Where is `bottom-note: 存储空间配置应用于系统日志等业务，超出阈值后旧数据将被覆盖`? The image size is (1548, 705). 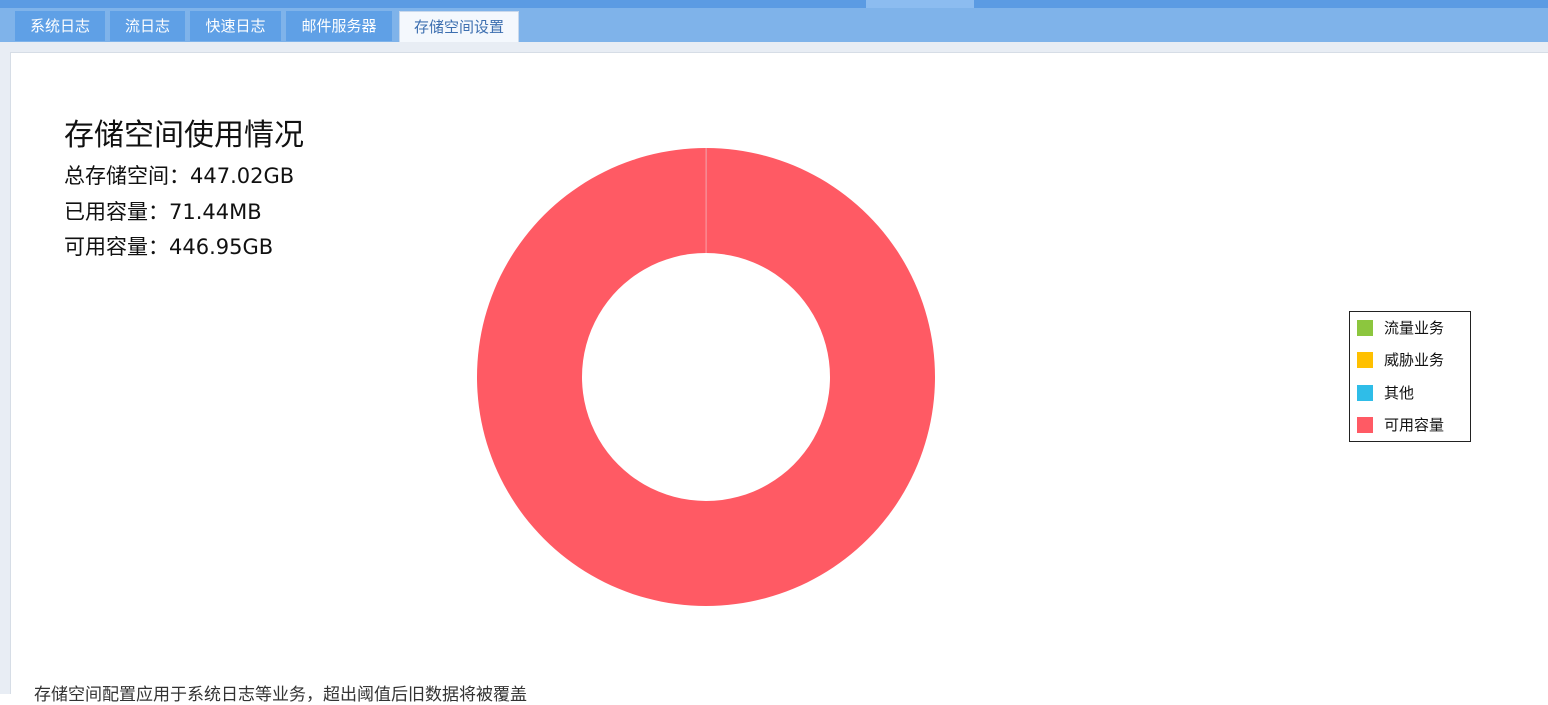 bottom-note: 存储空间配置应用于系统日志等业务，超出阈值后旧数据将被覆盖 is located at coordinates (280, 692).